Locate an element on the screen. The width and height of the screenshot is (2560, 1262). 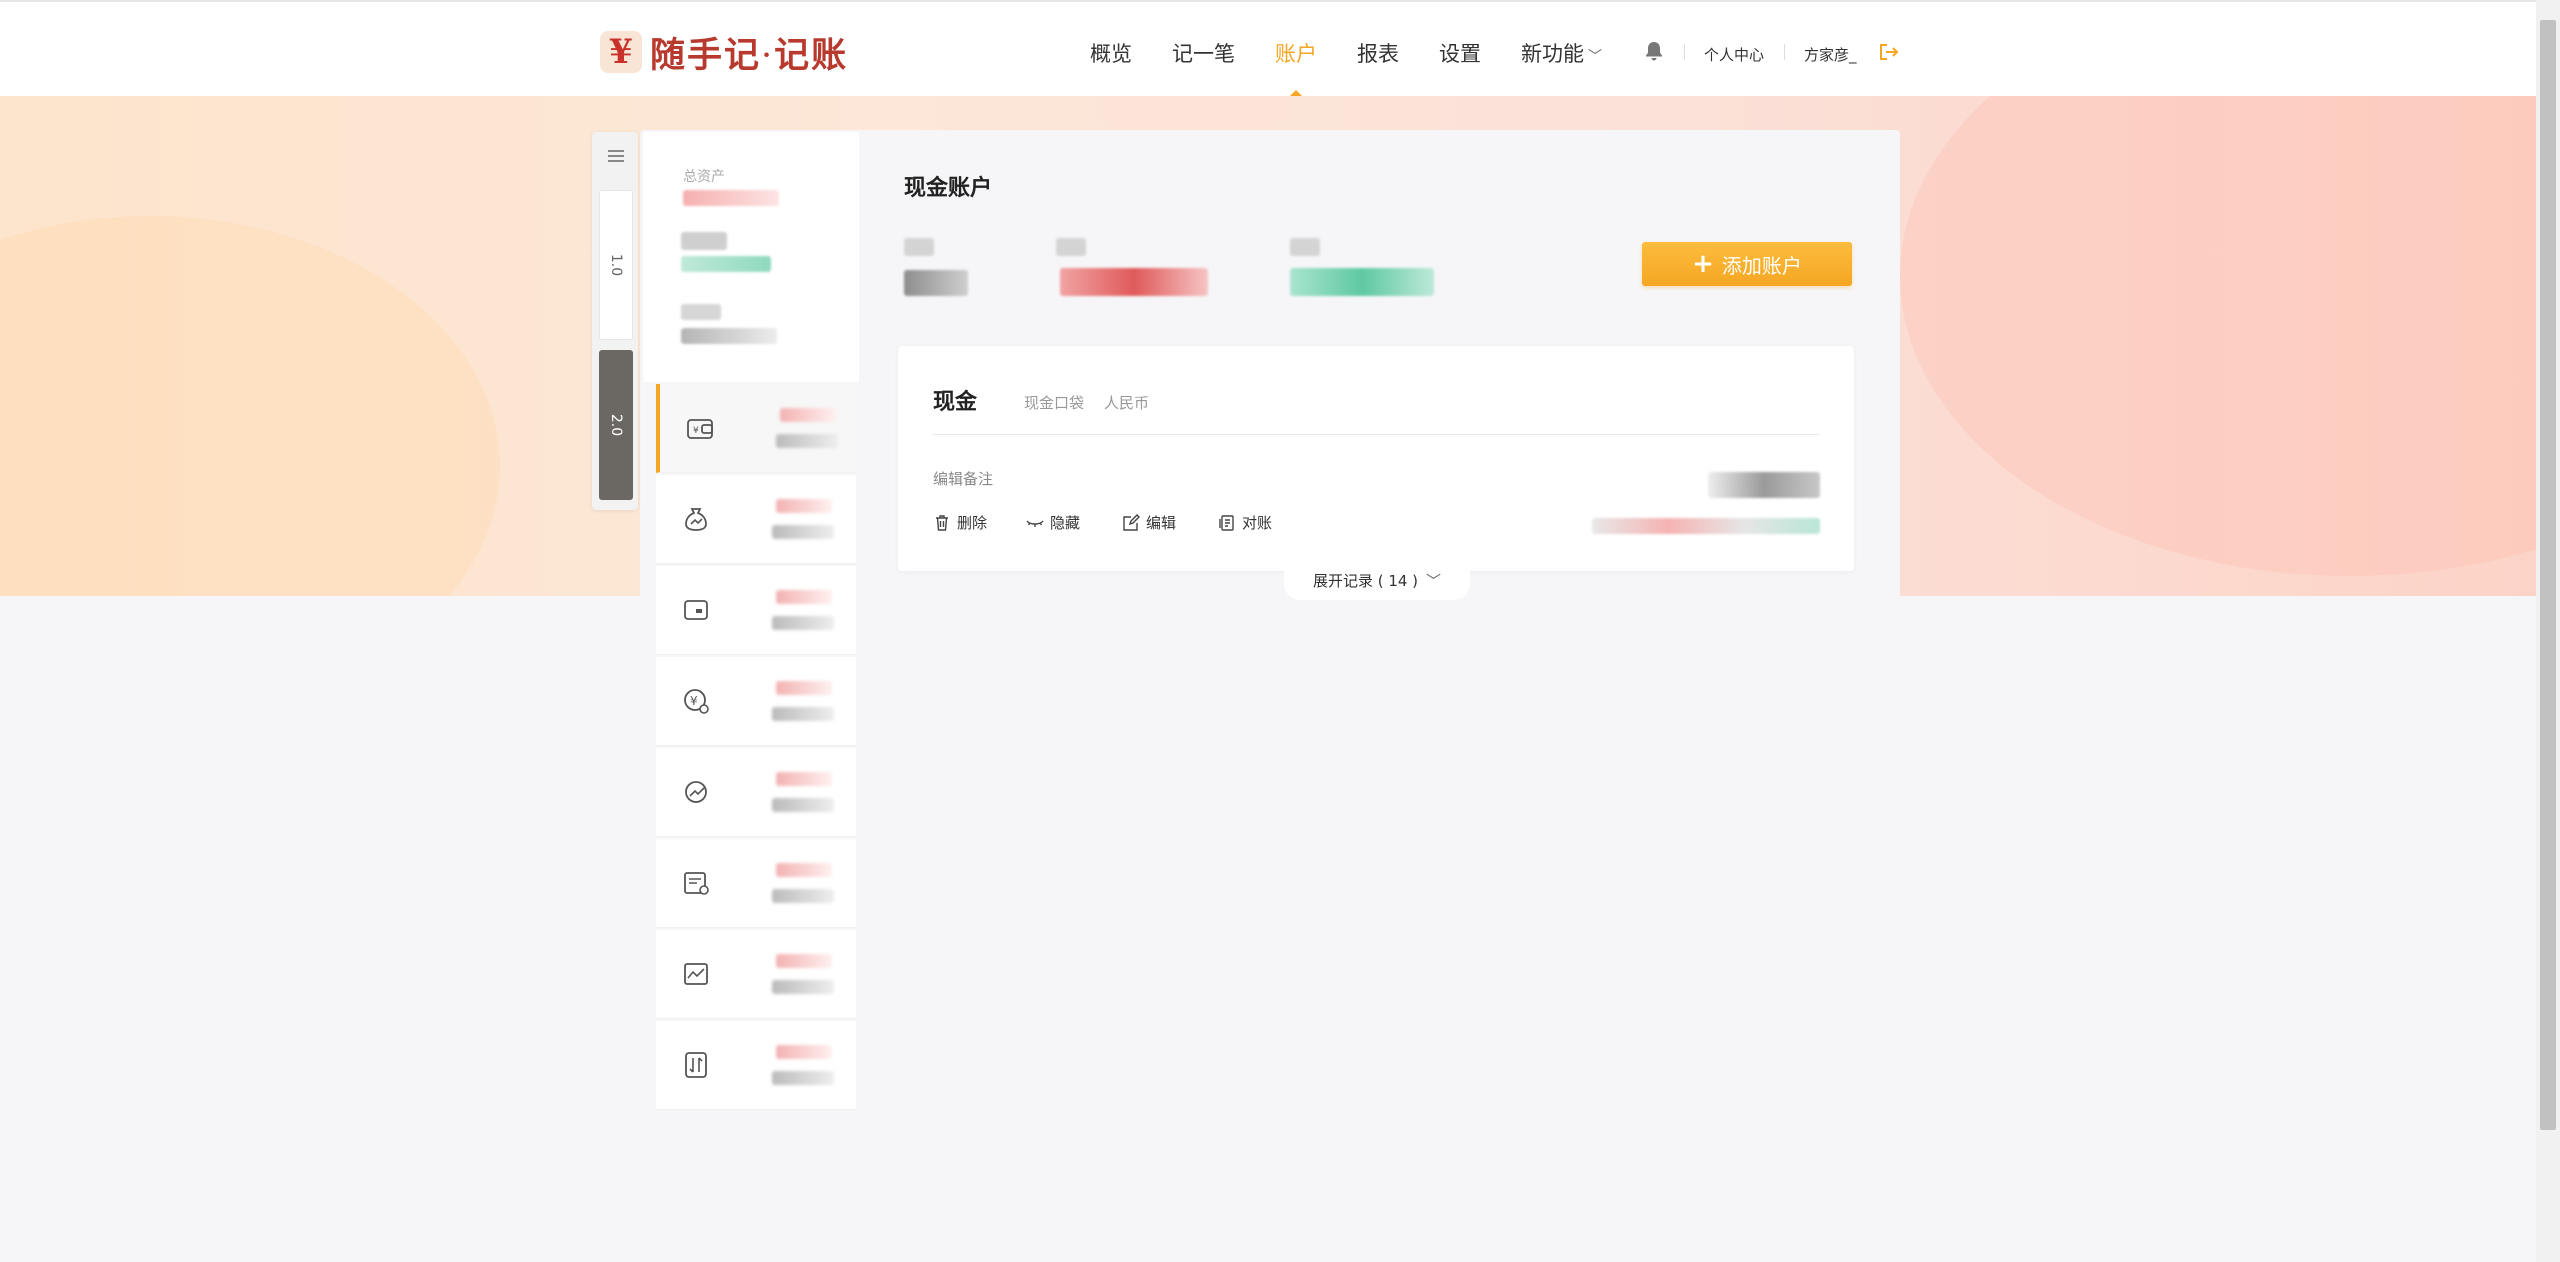
reconcile-icon is located at coordinates (1226, 522).